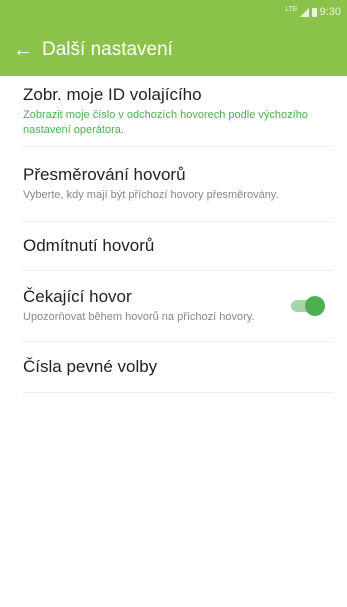  What do you see at coordinates (314, 12) in the screenshot?
I see `battery-icon` at bounding box center [314, 12].